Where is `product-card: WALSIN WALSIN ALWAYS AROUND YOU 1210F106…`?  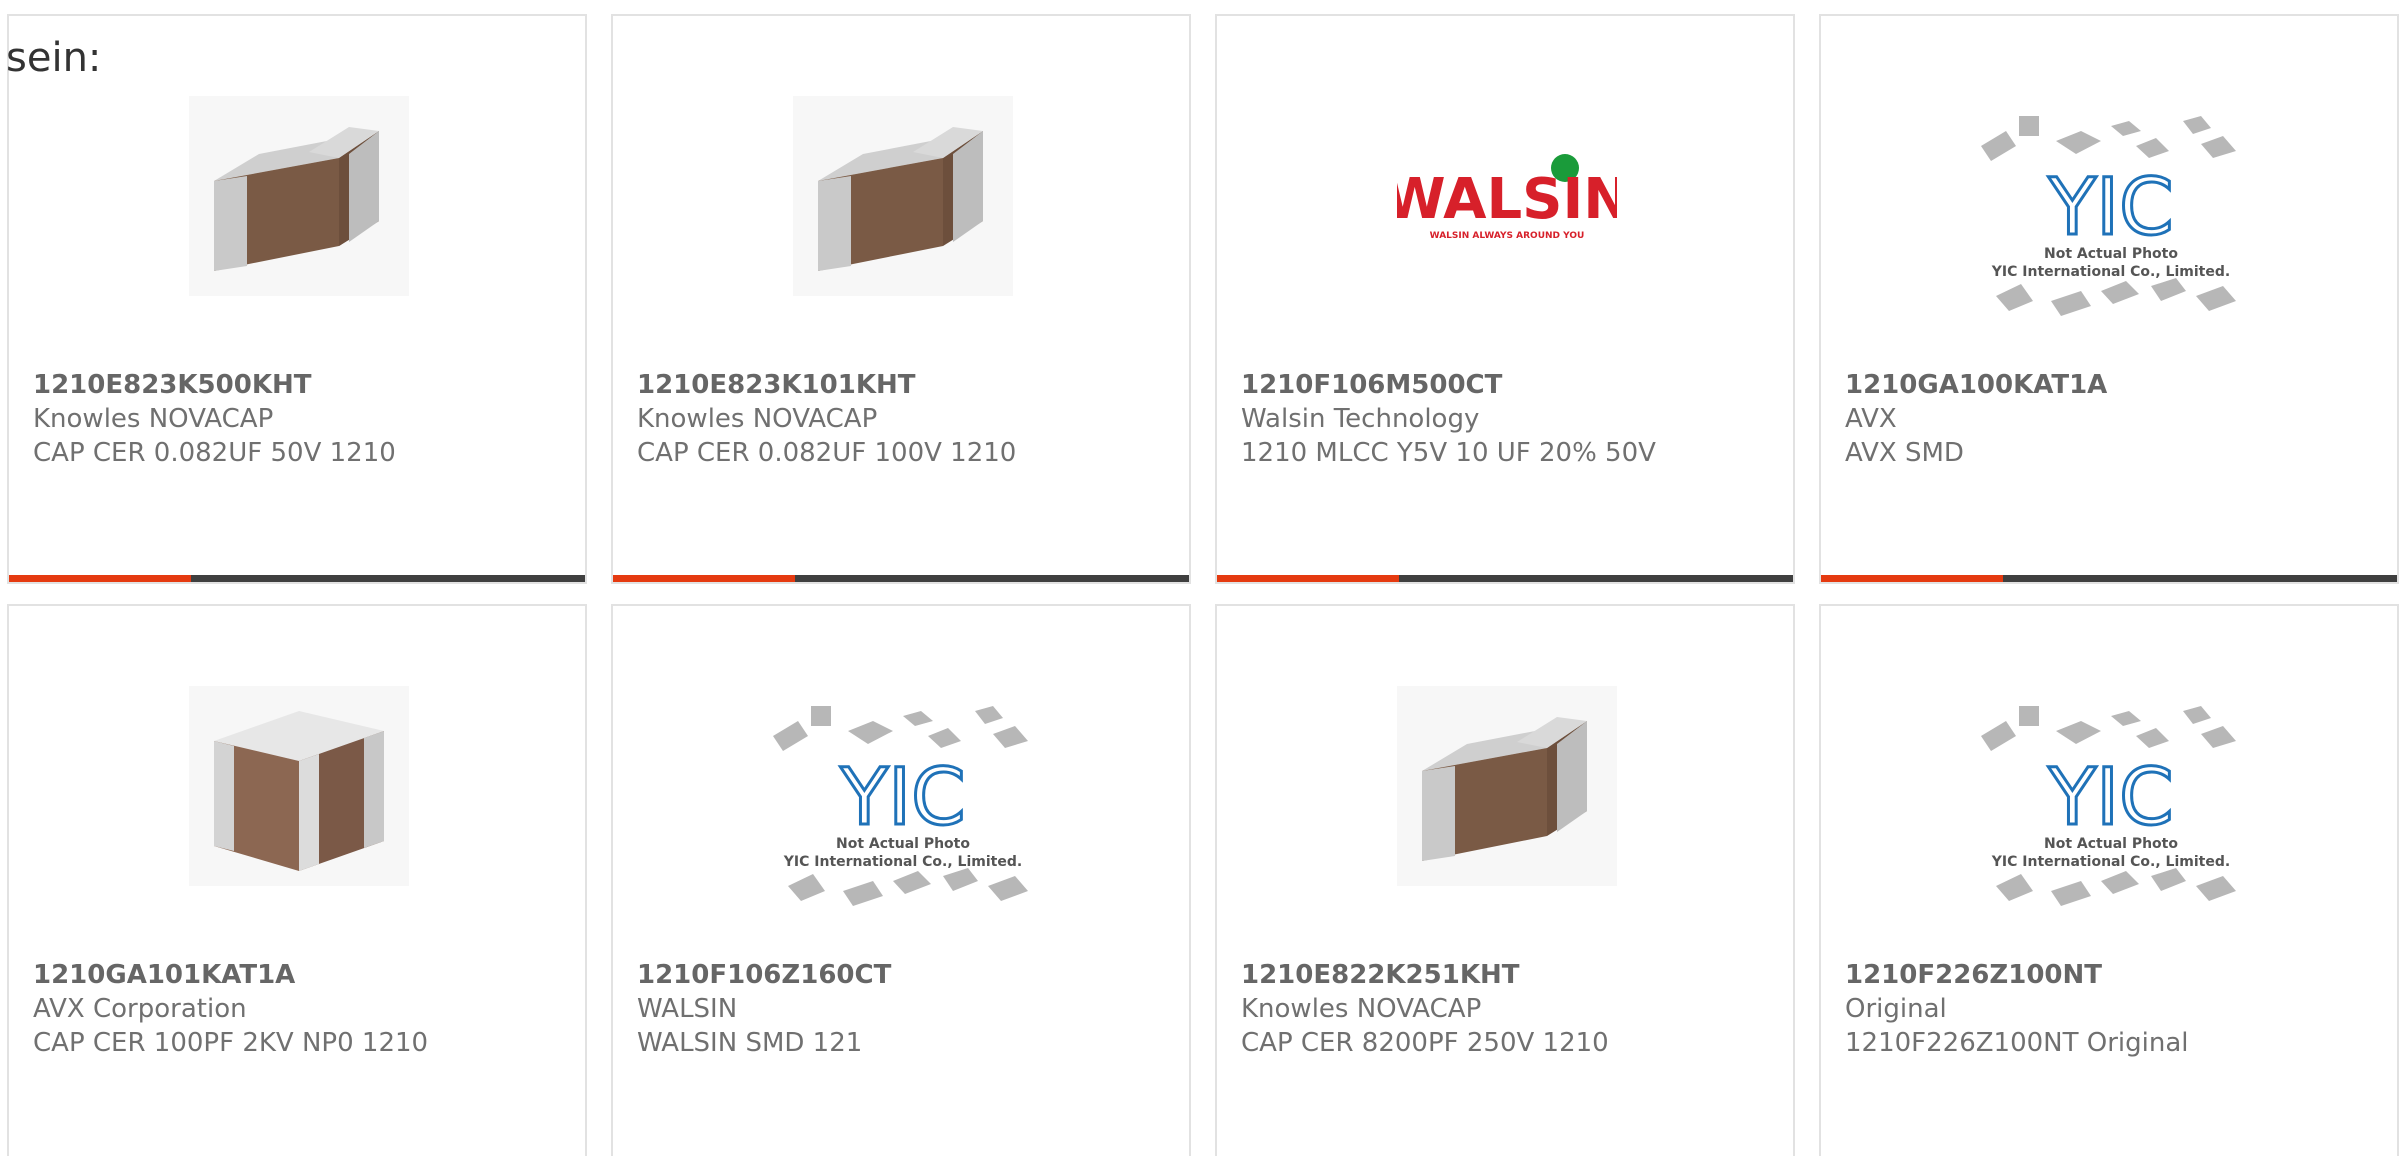
product-card: WALSIN WALSIN ALWAYS AROUND YOU 1210F106… is located at coordinates (1505, 299).